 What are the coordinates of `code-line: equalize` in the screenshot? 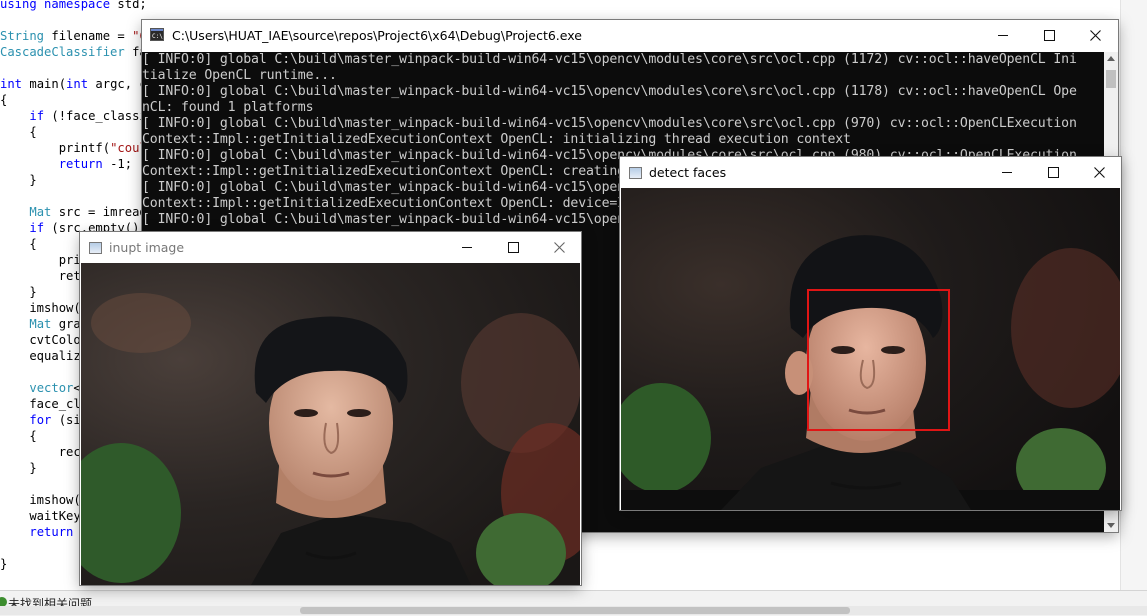 It's located at (44, 356).